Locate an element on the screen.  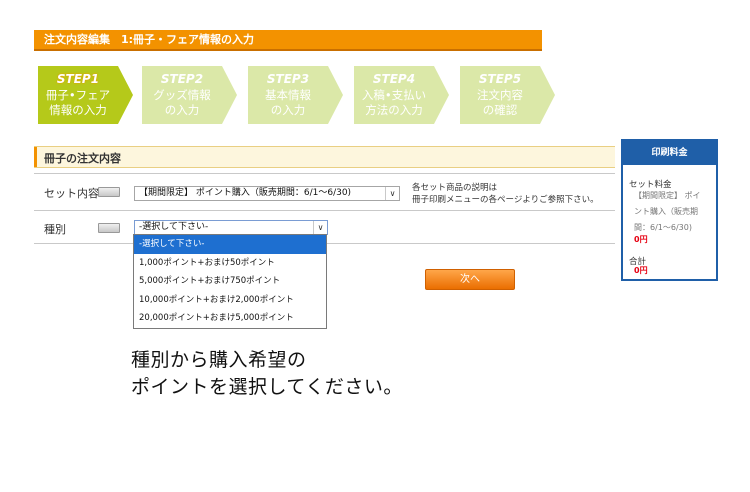
type-option: -選択して下さい- is located at coordinates (230, 244).